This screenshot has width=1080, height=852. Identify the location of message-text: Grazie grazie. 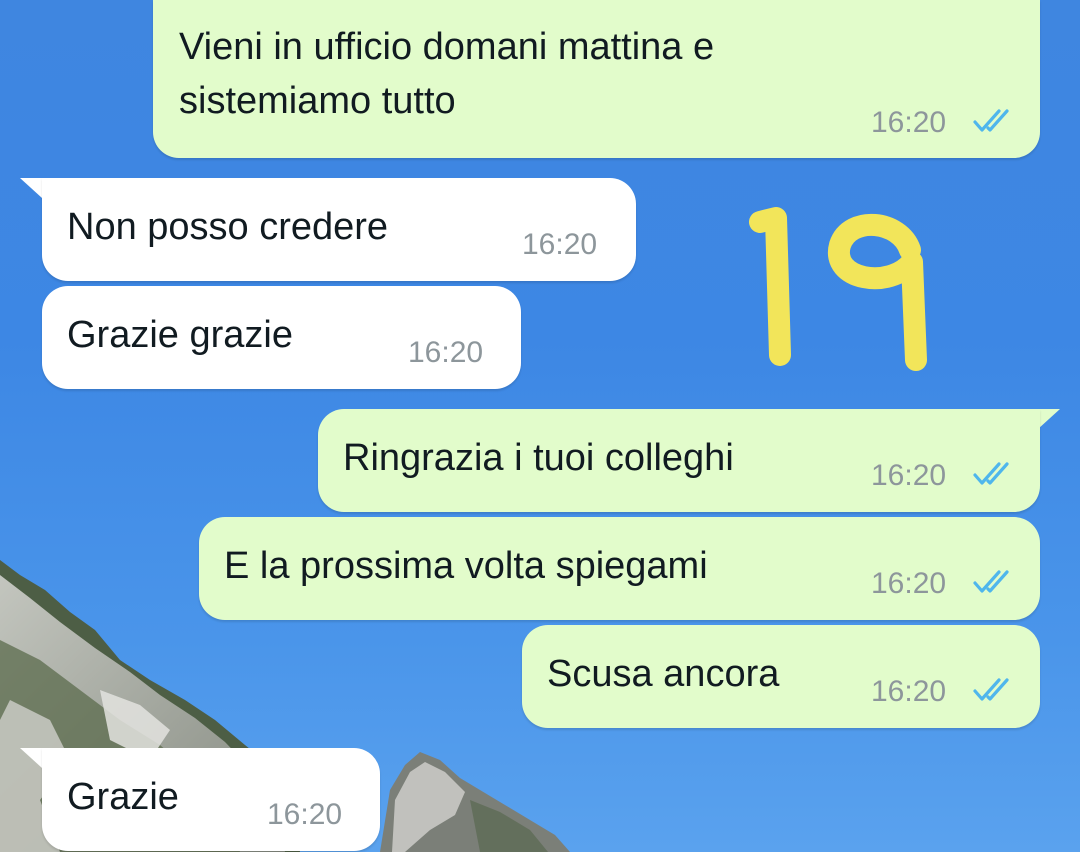
(180, 335).